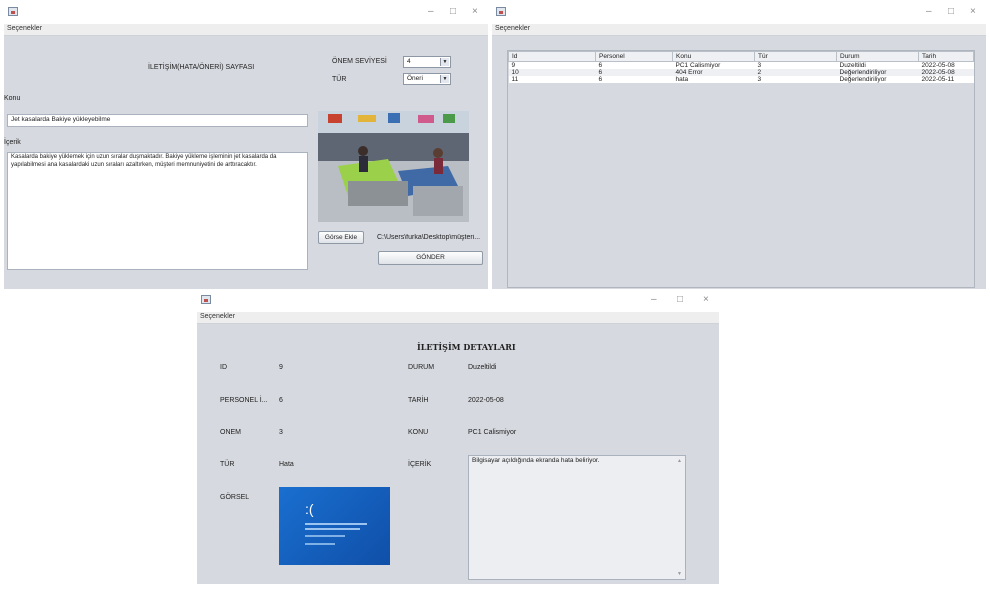  What do you see at coordinates (157, 120) in the screenshot?
I see `subject-input: Jet kasalarda Bakiye yükleyebilme` at bounding box center [157, 120].